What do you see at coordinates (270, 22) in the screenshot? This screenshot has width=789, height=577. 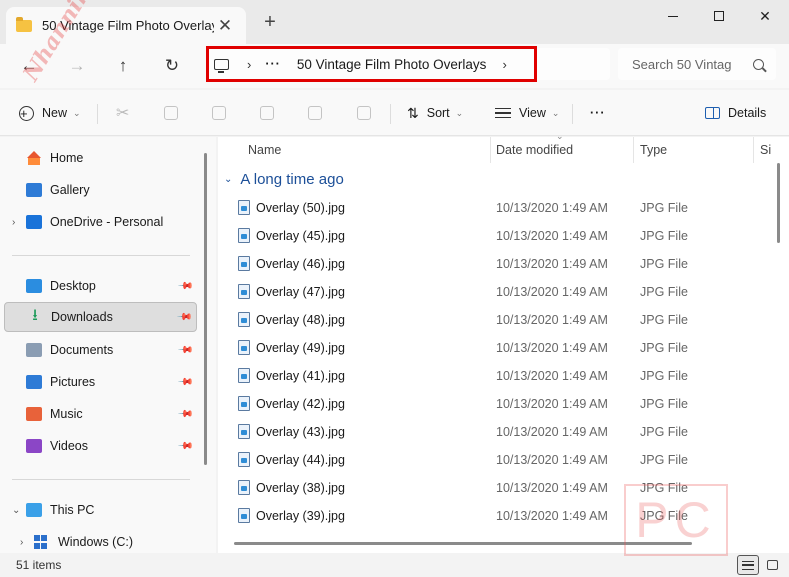 I see `new-tab-button: +` at bounding box center [270, 22].